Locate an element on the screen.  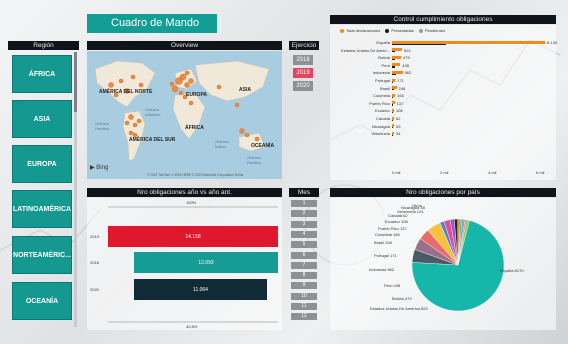
pie-slice-label: Portugal 171 is located at coordinates (385, 255).